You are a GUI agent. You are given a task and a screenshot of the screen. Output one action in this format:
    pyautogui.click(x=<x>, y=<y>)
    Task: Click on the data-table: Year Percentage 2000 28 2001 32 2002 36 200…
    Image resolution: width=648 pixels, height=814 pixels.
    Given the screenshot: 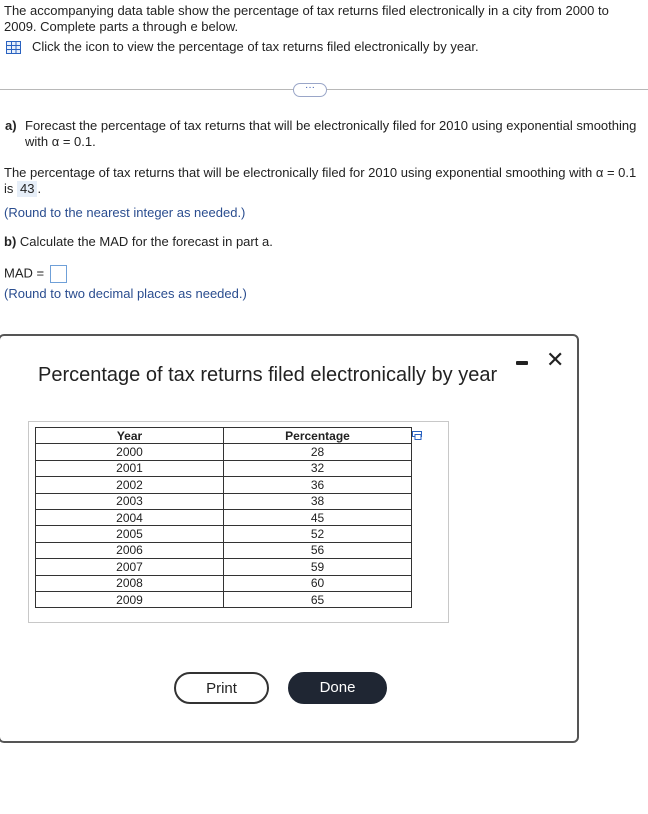 What is the action you would take?
    pyautogui.click(x=223, y=517)
    